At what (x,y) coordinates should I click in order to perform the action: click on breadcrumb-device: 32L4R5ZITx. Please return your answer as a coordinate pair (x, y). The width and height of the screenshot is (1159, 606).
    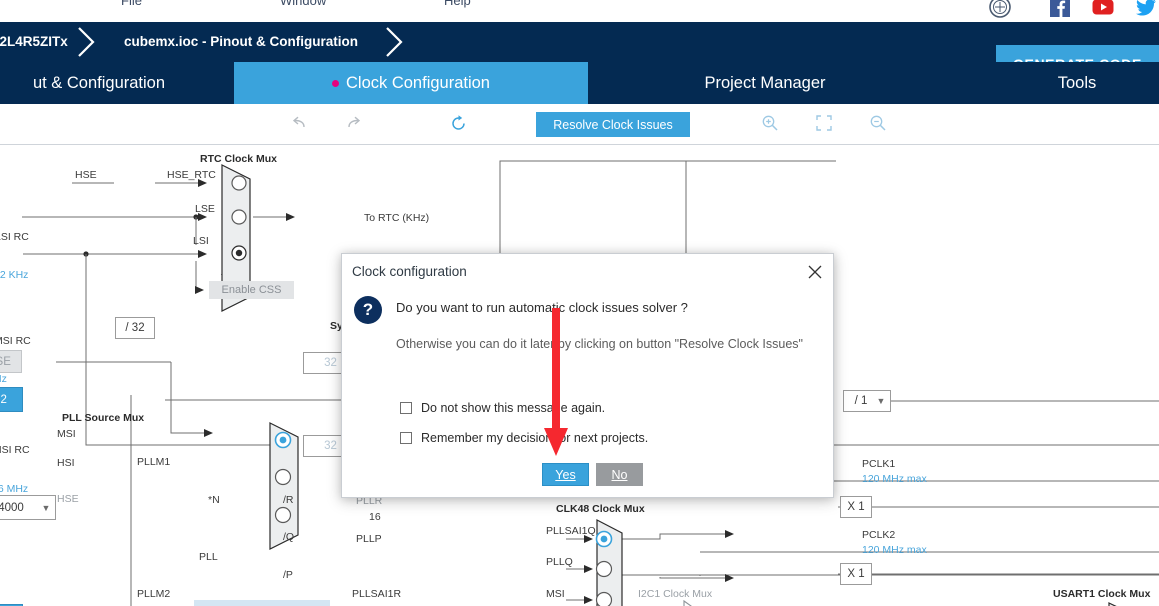
    Looking at the image, I should click on (34, 42).